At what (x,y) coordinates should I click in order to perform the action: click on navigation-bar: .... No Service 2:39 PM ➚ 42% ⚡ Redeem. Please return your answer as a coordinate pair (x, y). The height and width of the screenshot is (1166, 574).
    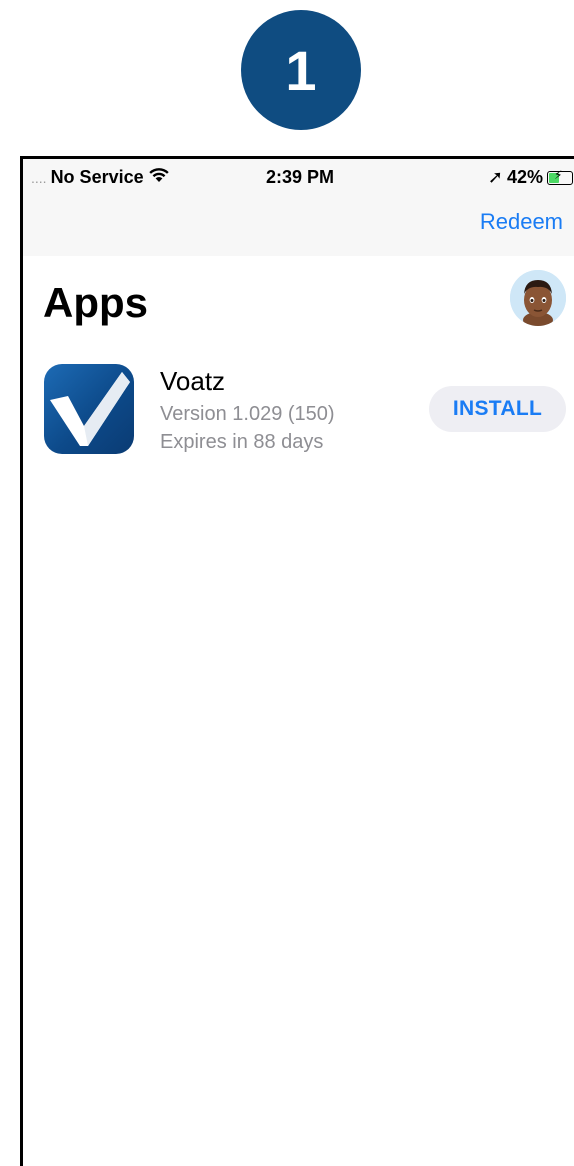
    Looking at the image, I should click on (298, 207).